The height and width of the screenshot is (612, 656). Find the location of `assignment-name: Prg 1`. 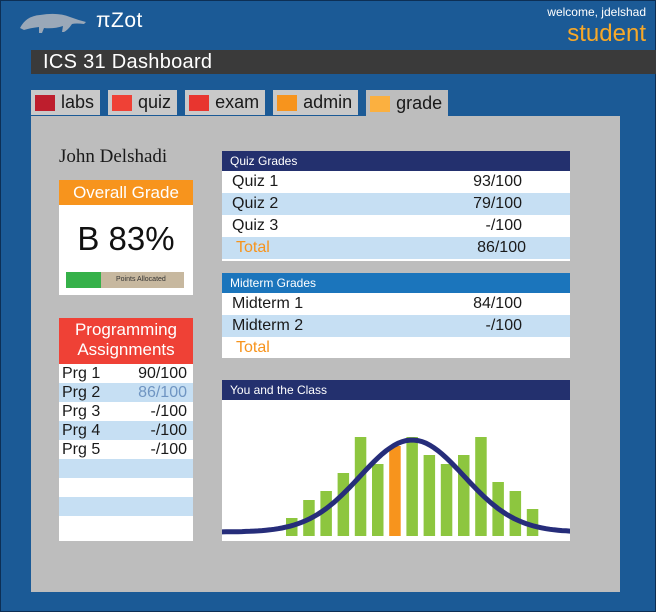

assignment-name: Prg 1 is located at coordinates (81, 373).